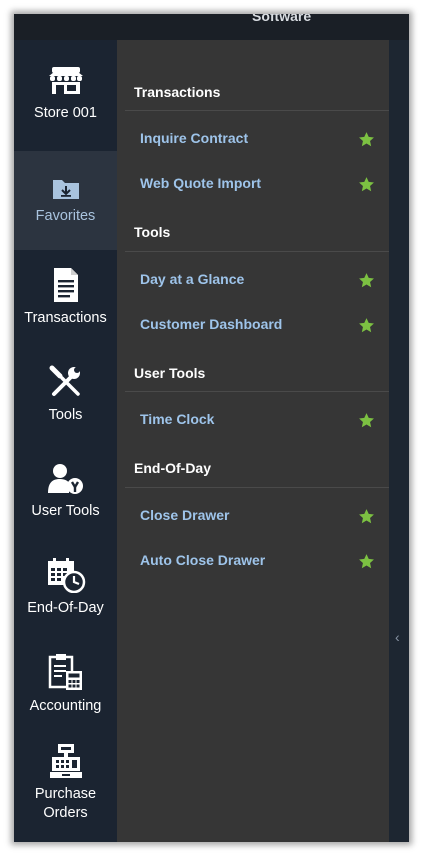 The width and height of the screenshot is (424, 860). What do you see at coordinates (202, 560) in the screenshot?
I see `menu-link-auto-close-drawer: Auto Close Drawer` at bounding box center [202, 560].